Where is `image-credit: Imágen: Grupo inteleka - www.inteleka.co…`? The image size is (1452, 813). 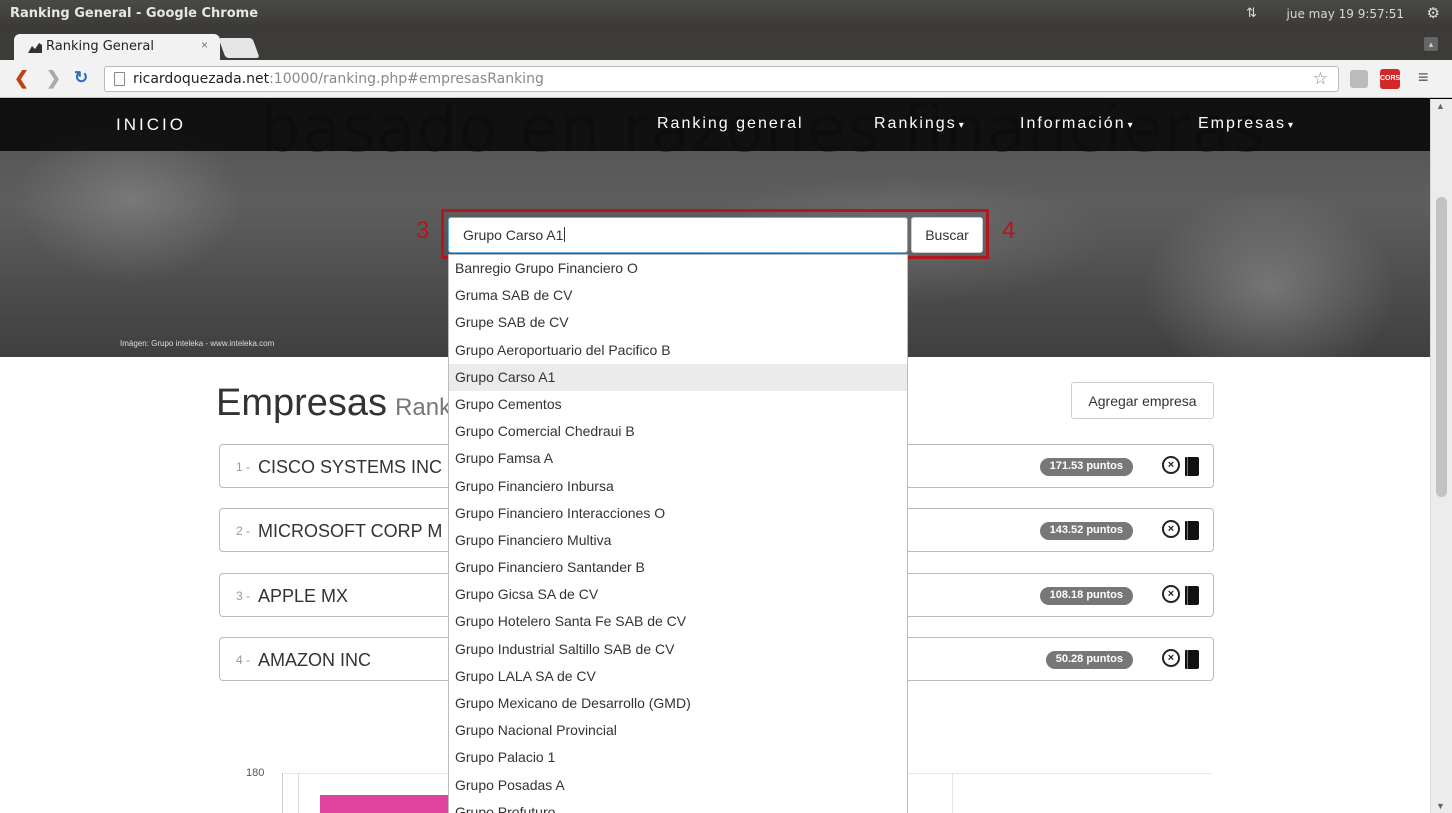 image-credit: Imágen: Grupo inteleka - www.inteleka.co… is located at coordinates (197, 343).